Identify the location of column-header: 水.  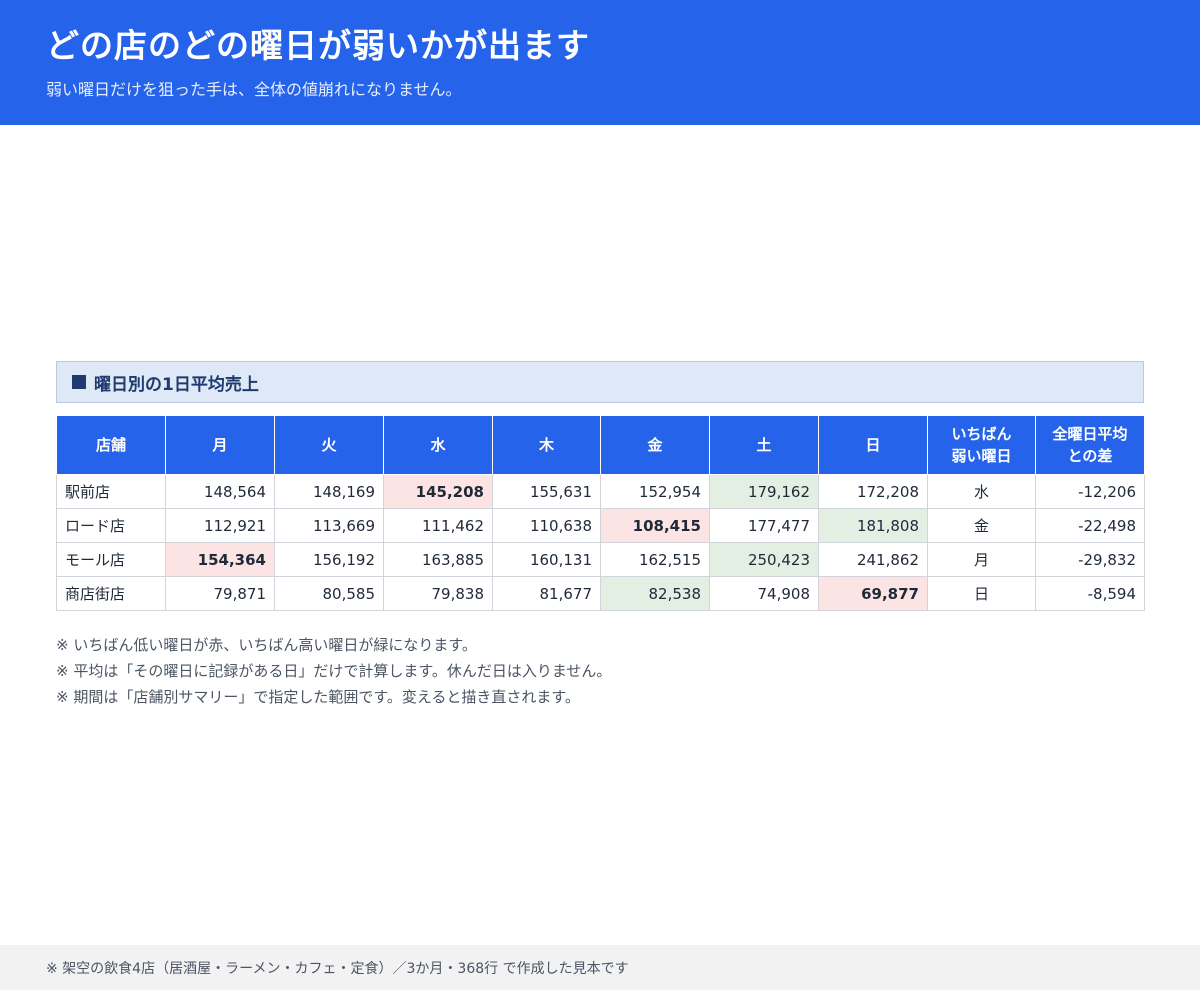
(438, 445).